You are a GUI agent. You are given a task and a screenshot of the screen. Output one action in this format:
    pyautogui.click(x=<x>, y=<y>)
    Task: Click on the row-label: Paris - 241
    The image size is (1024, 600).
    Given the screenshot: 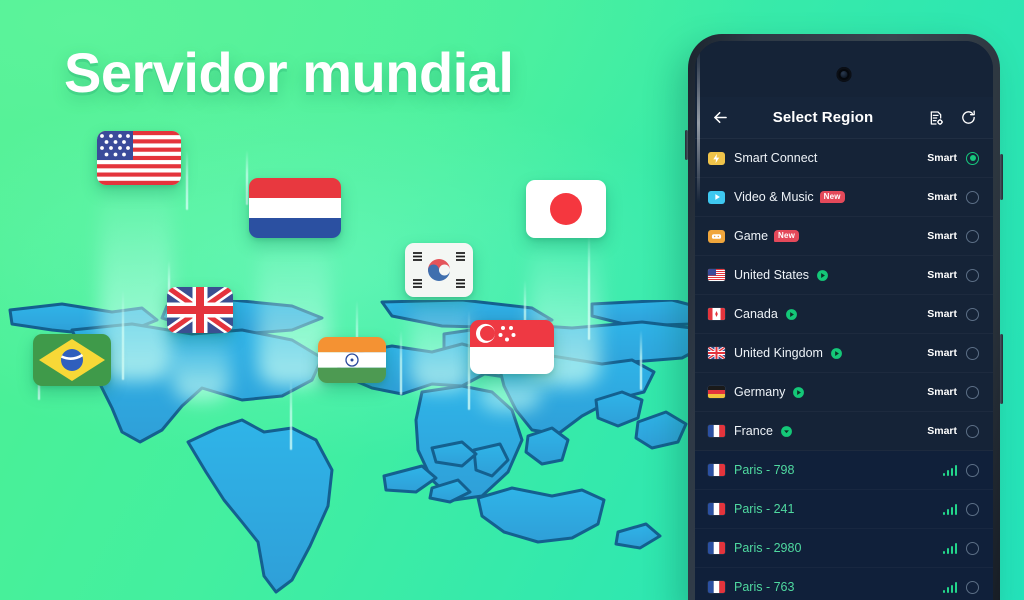 What is the action you would take?
    pyautogui.click(x=764, y=509)
    